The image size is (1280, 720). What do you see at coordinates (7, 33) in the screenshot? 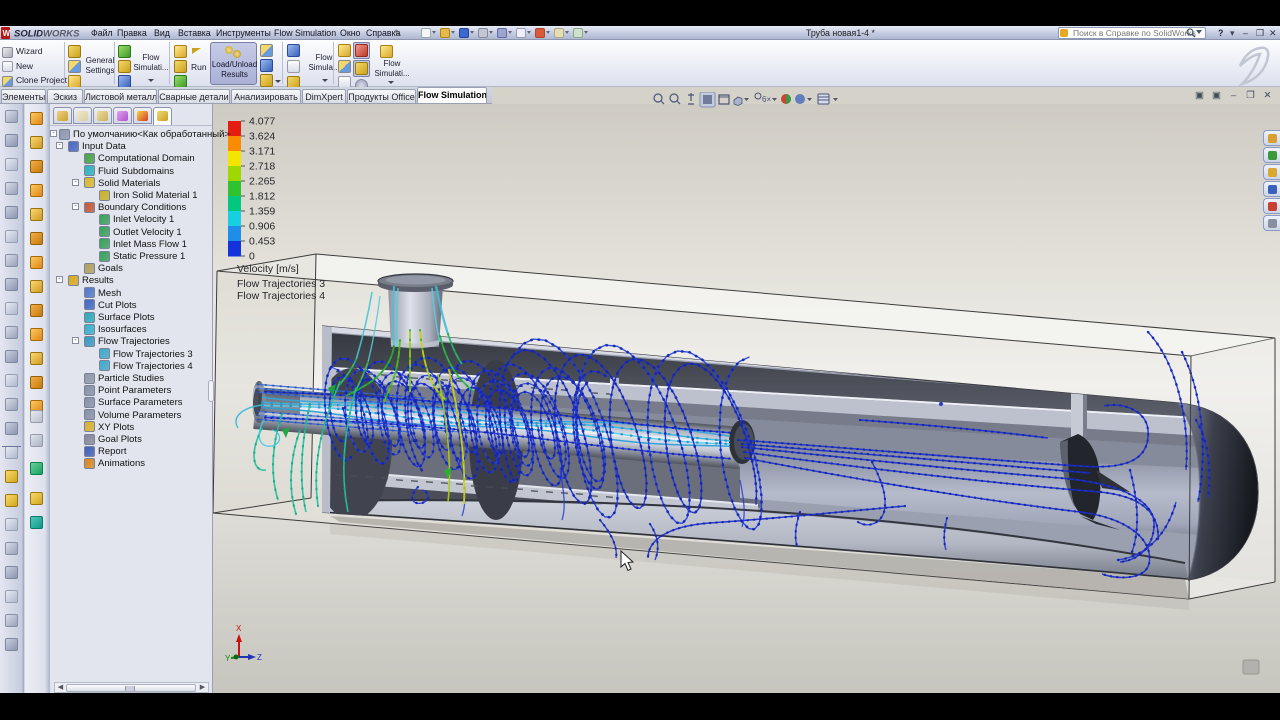
I see `svg-text: W` at bounding box center [7, 33].